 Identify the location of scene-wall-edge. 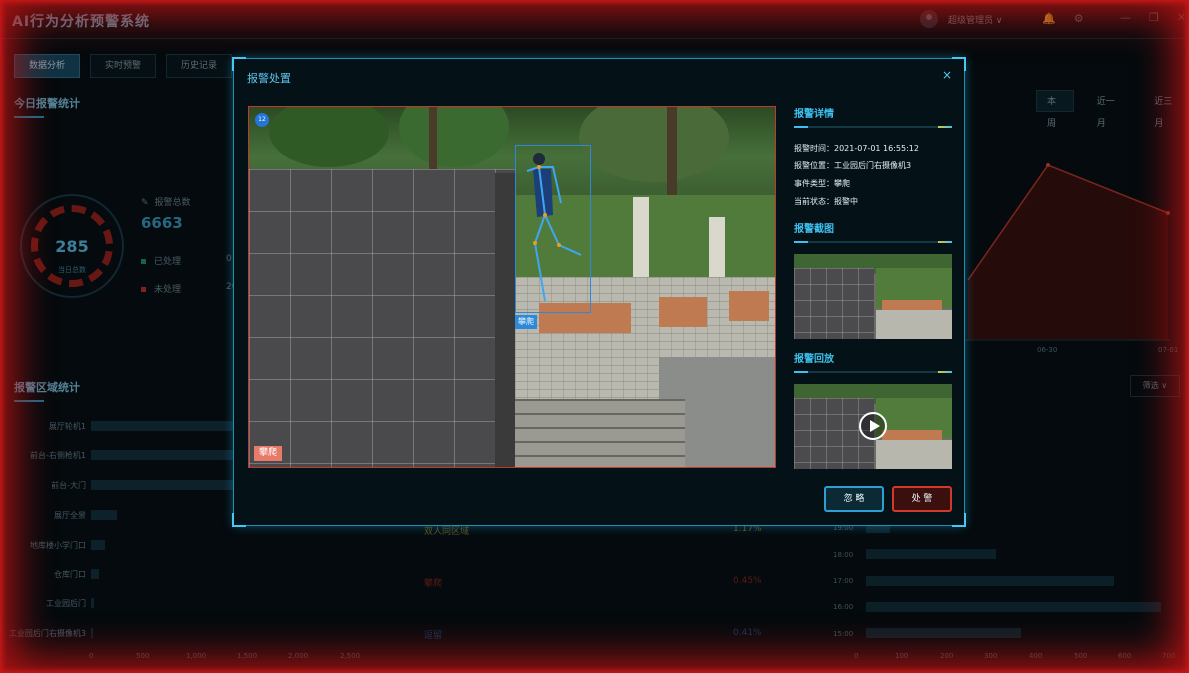
(505, 320).